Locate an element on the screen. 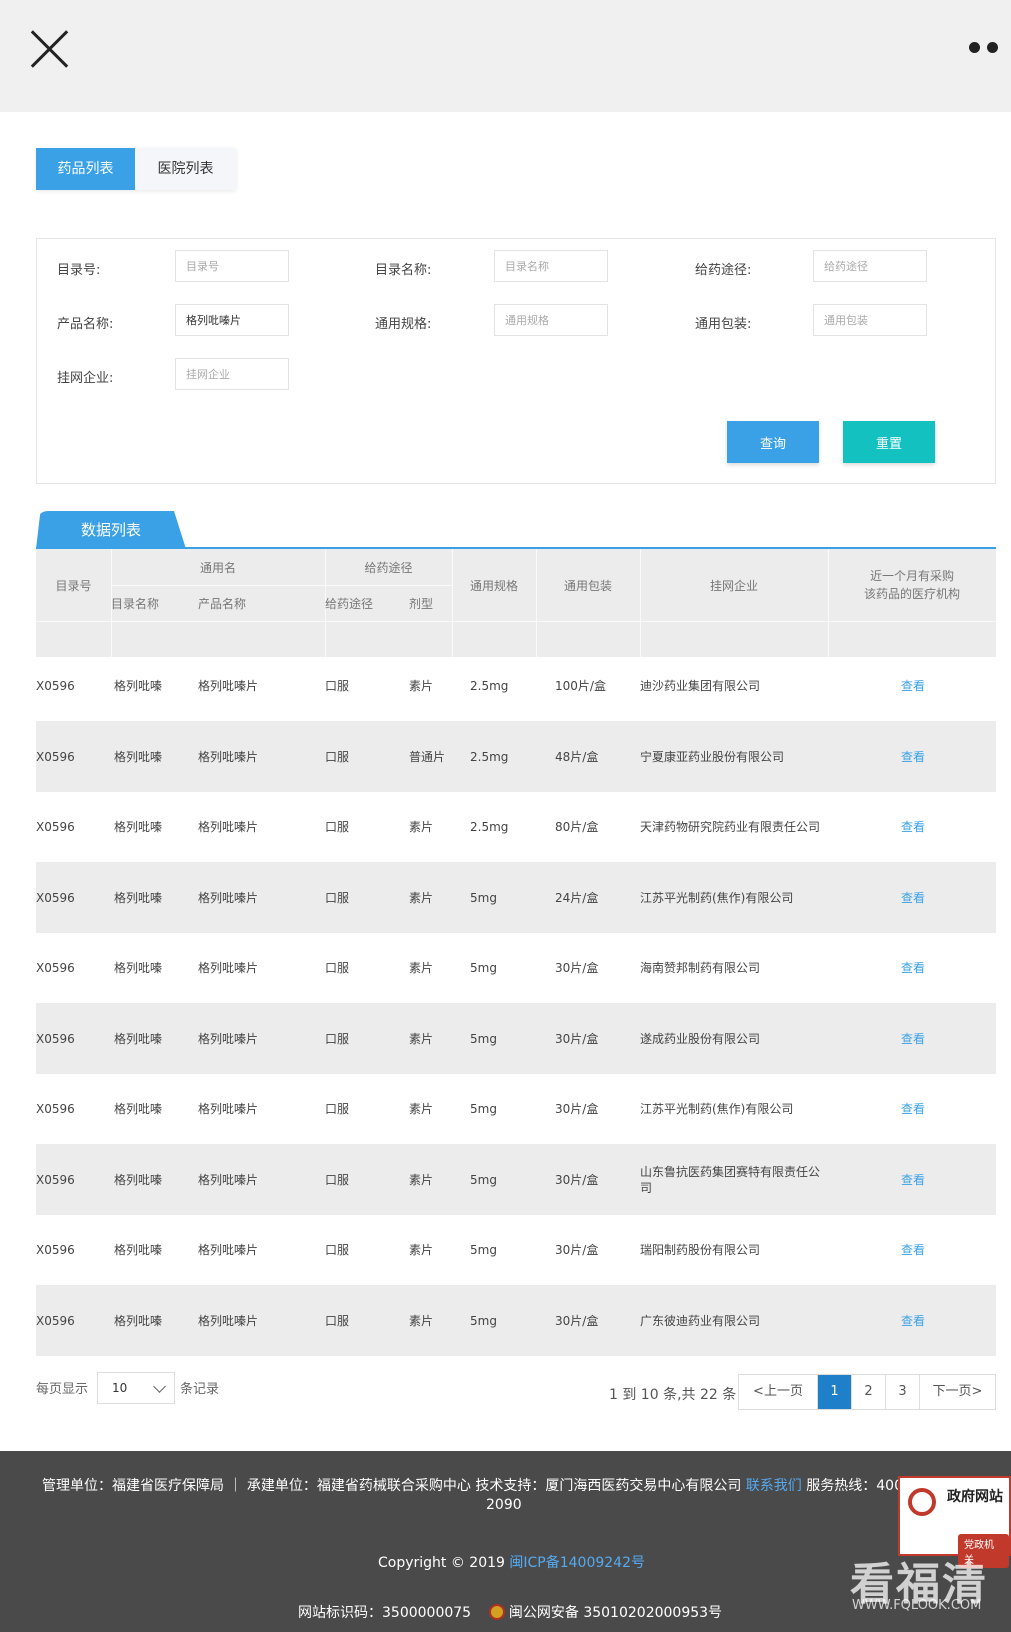  pager: <上一页 1 2 3 下一页> is located at coordinates (867, 1392).